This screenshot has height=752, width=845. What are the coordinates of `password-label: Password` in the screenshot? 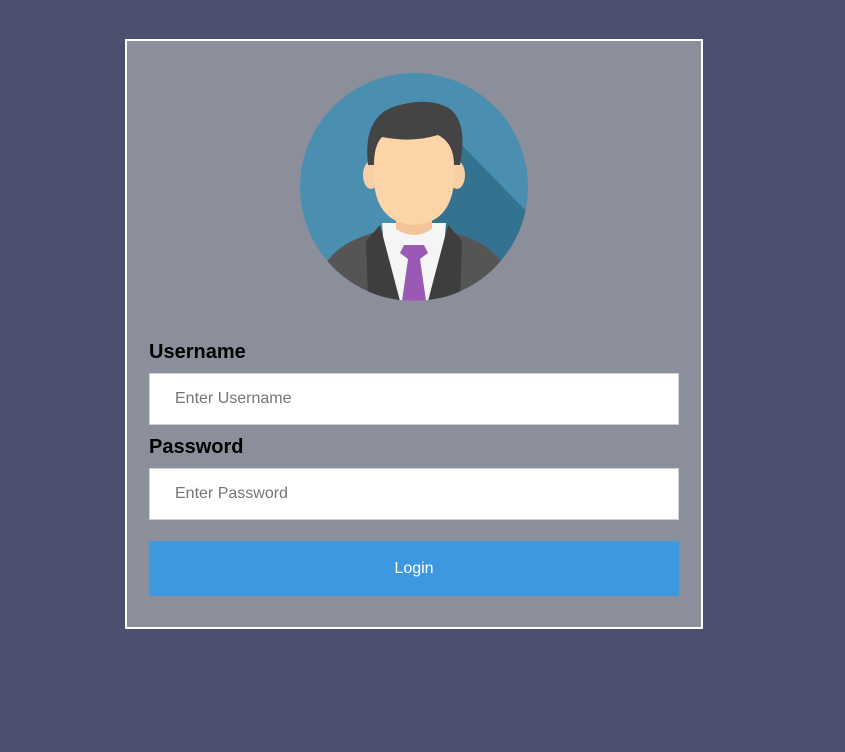 It's located at (196, 447).